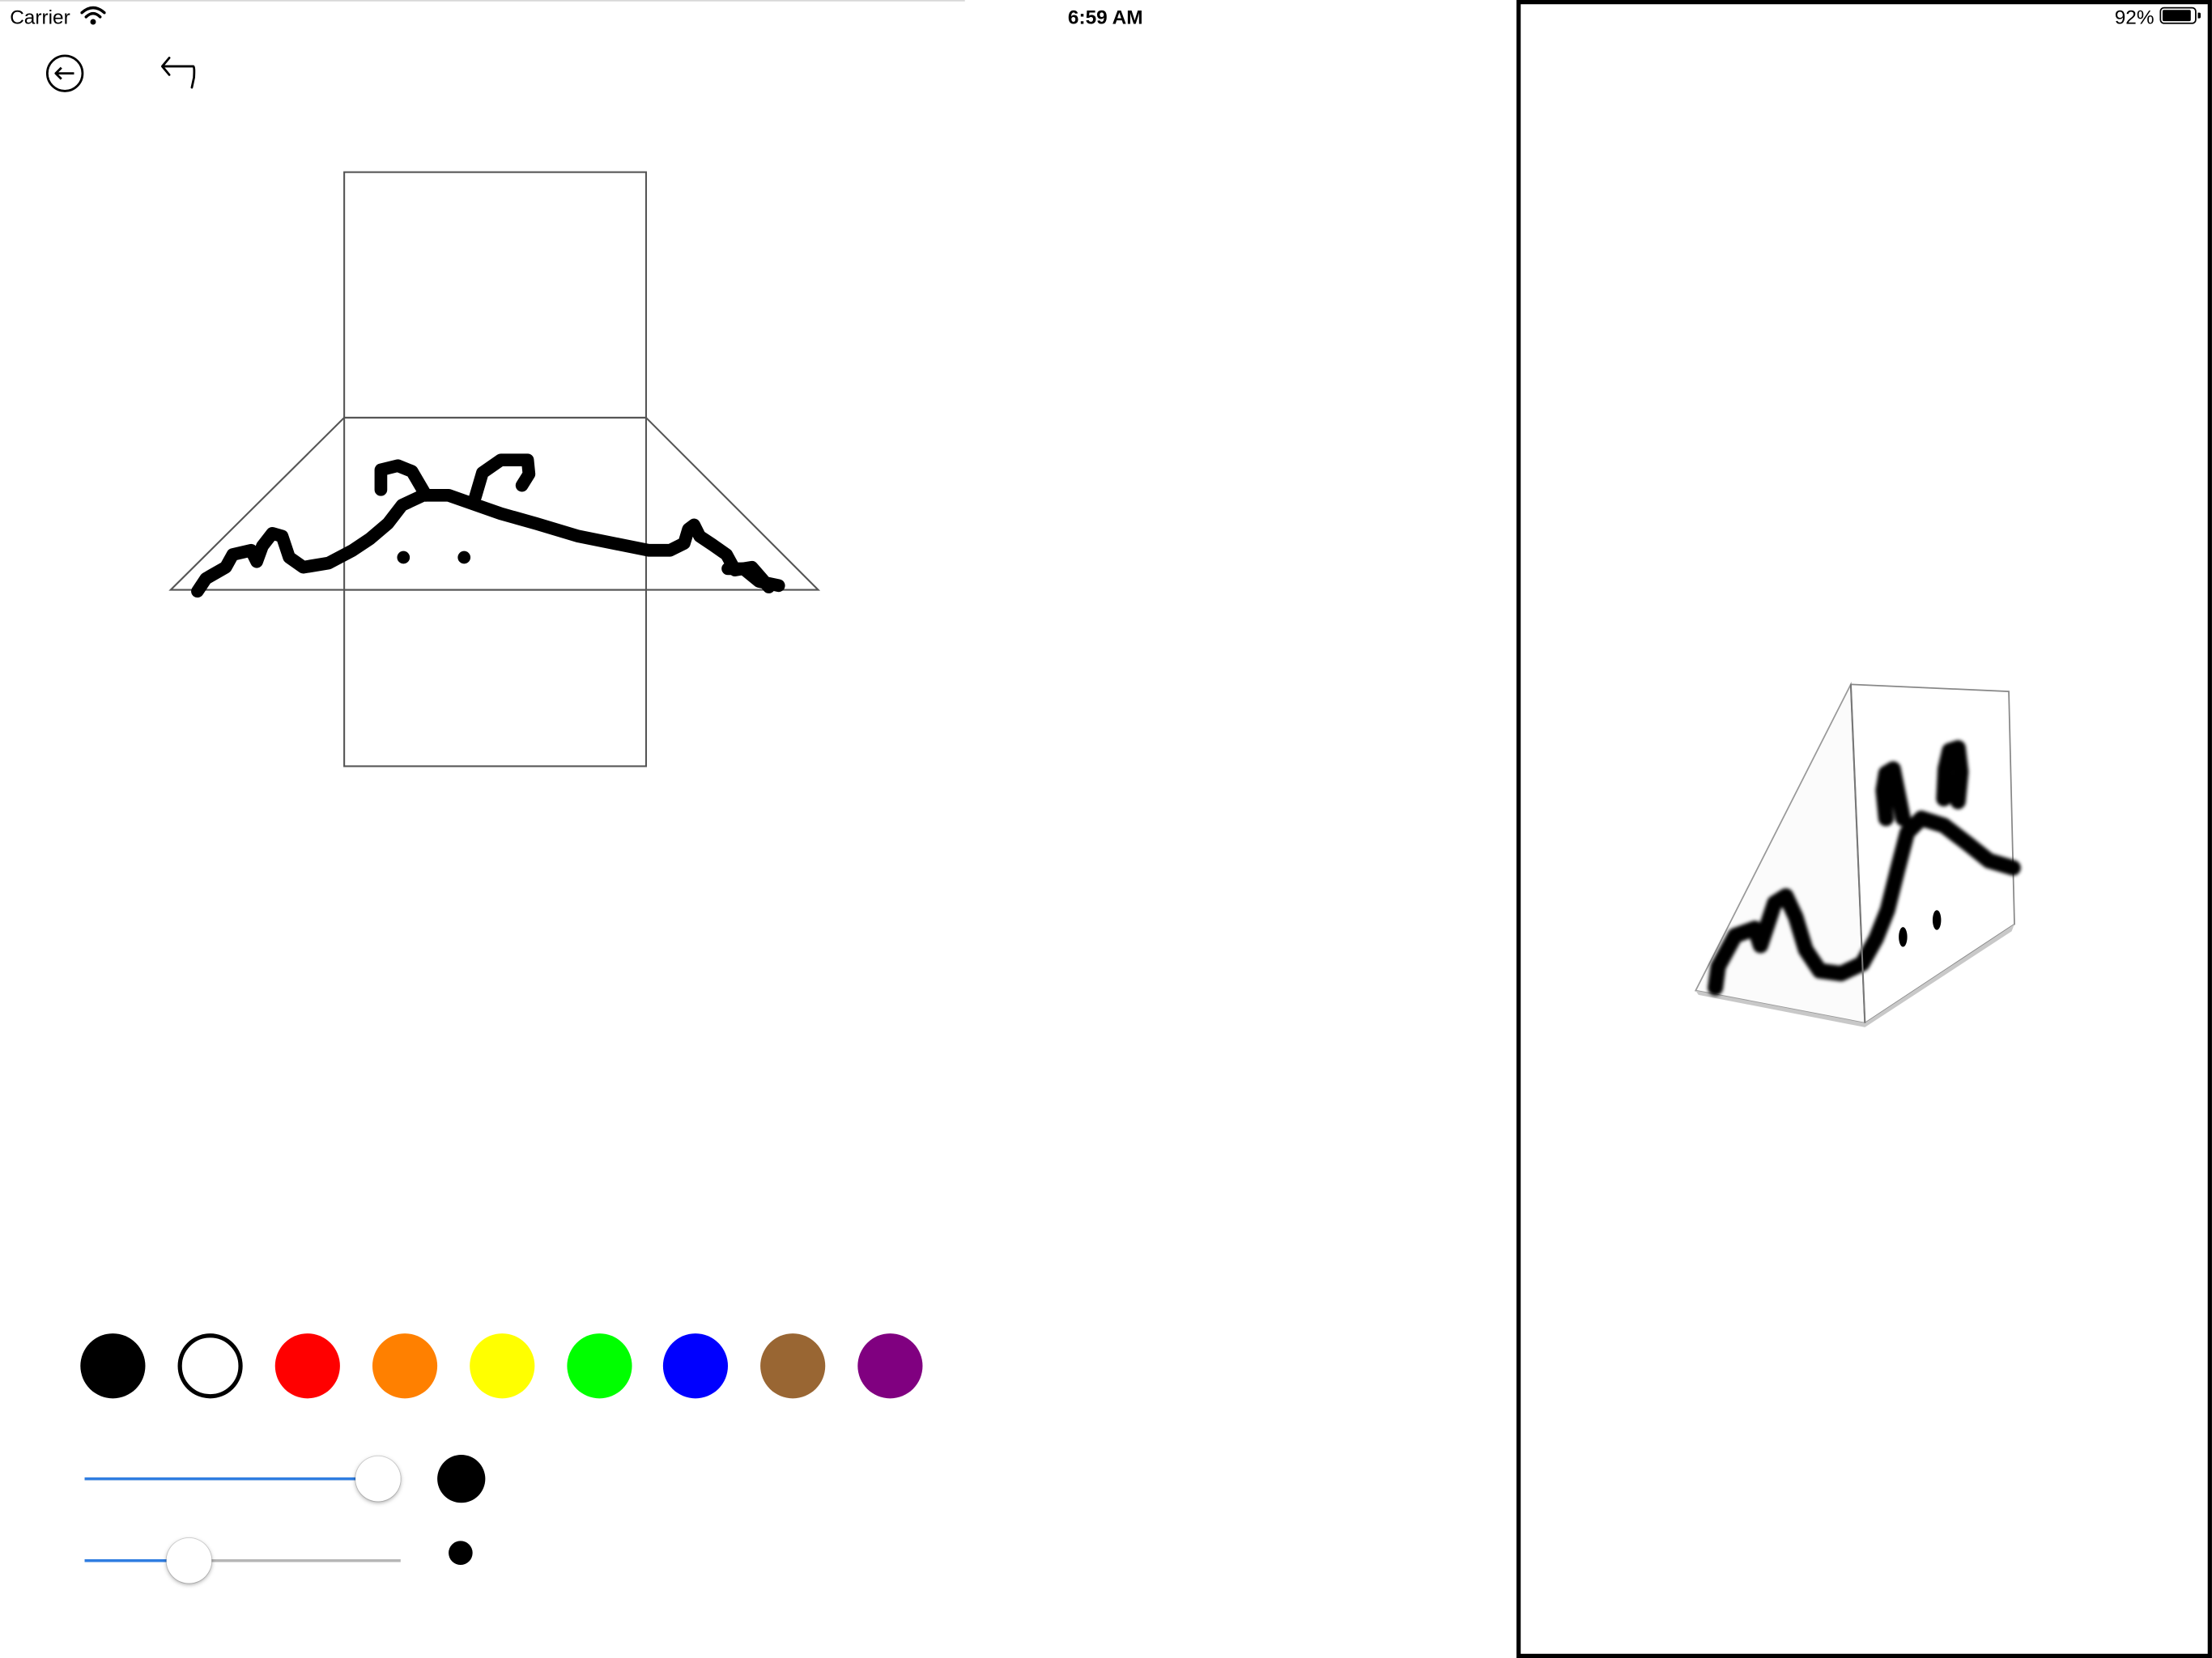 The width and height of the screenshot is (2212, 1658). I want to click on color-swatch-brown, so click(793, 1366).